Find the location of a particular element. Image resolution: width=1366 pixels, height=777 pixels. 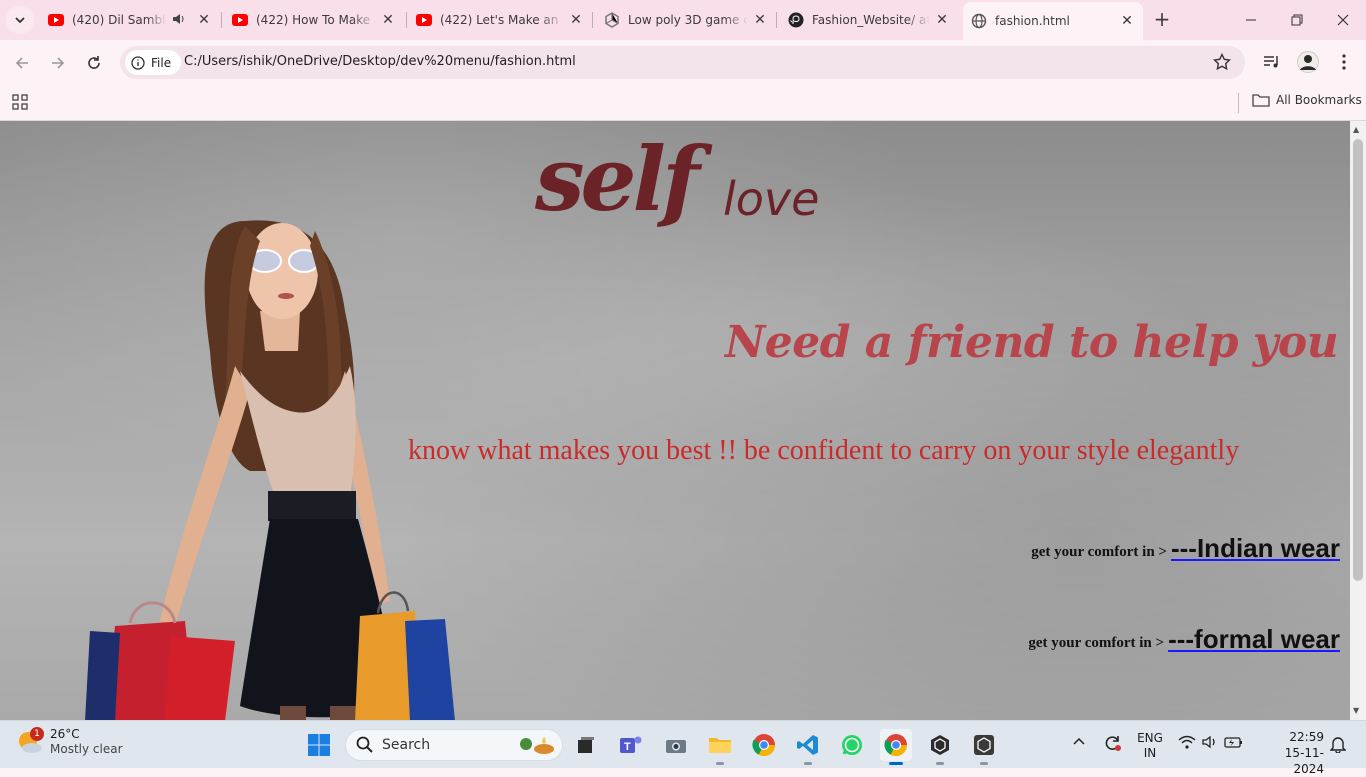

network-volume-battery is located at coordinates (1211, 742).